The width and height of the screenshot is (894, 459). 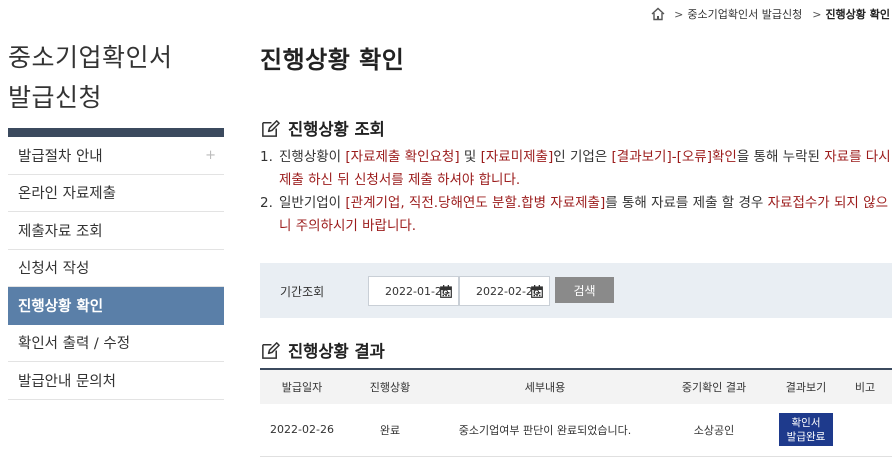 I want to click on page-title: 진행상황 확인, so click(x=332, y=60).